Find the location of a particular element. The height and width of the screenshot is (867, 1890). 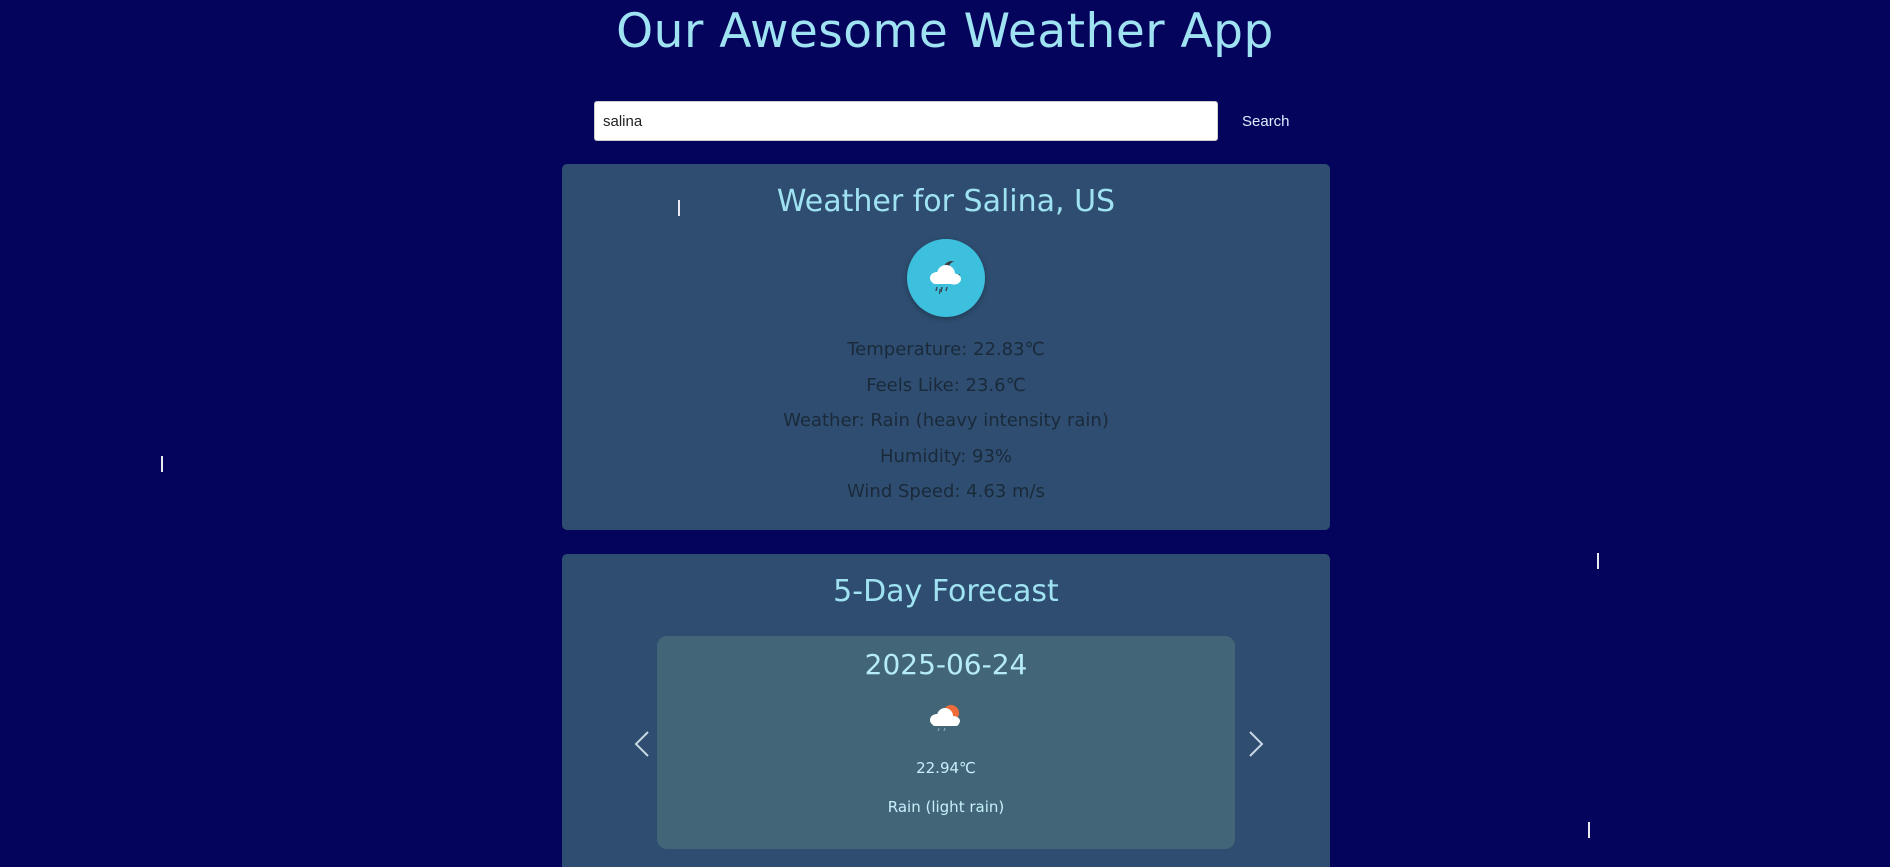

search-button: Search is located at coordinates (1266, 121).